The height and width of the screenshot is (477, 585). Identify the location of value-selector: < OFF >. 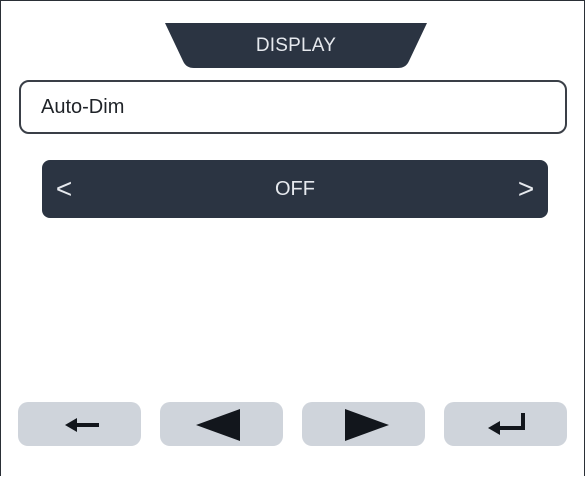
(295, 189).